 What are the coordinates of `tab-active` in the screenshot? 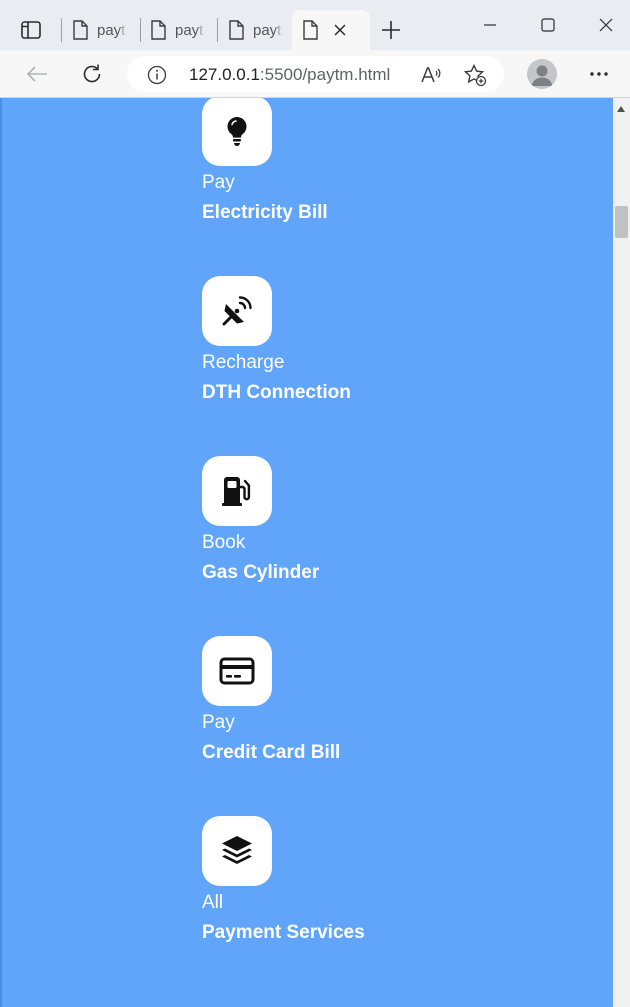 It's located at (331, 30).